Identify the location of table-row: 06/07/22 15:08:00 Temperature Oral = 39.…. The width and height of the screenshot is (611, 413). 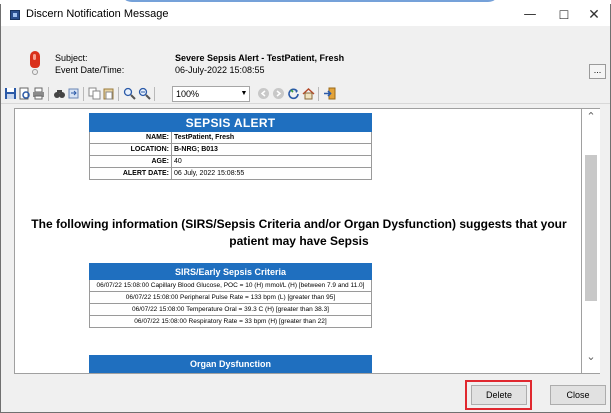
(230, 309).